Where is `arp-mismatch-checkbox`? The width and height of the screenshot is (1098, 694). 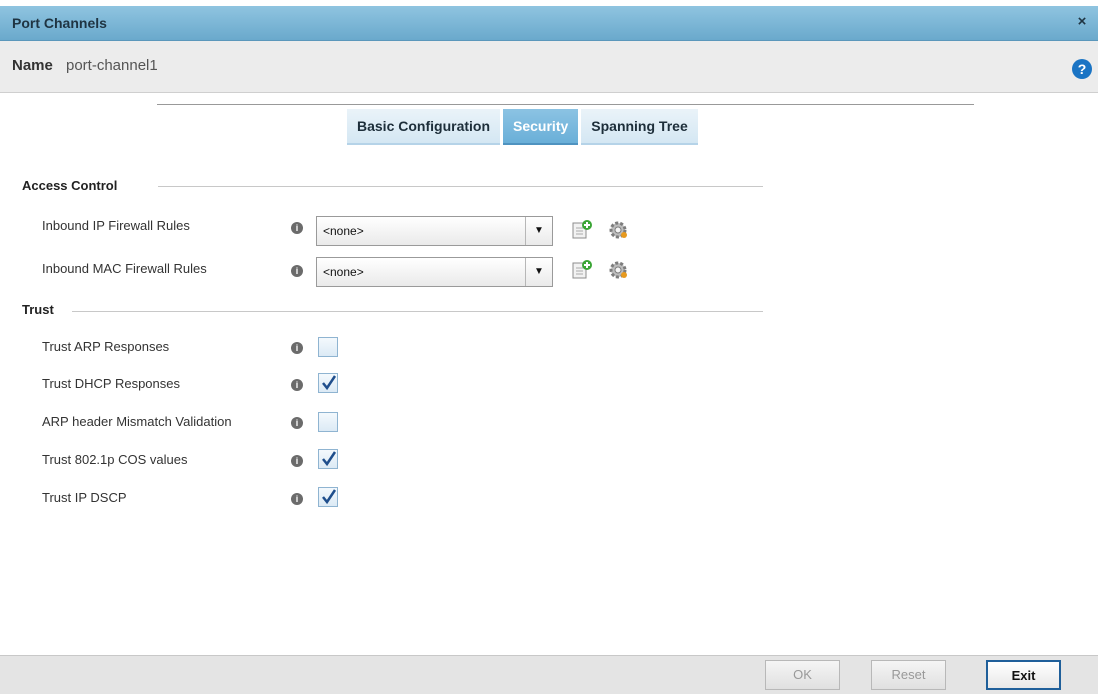 arp-mismatch-checkbox is located at coordinates (328, 422).